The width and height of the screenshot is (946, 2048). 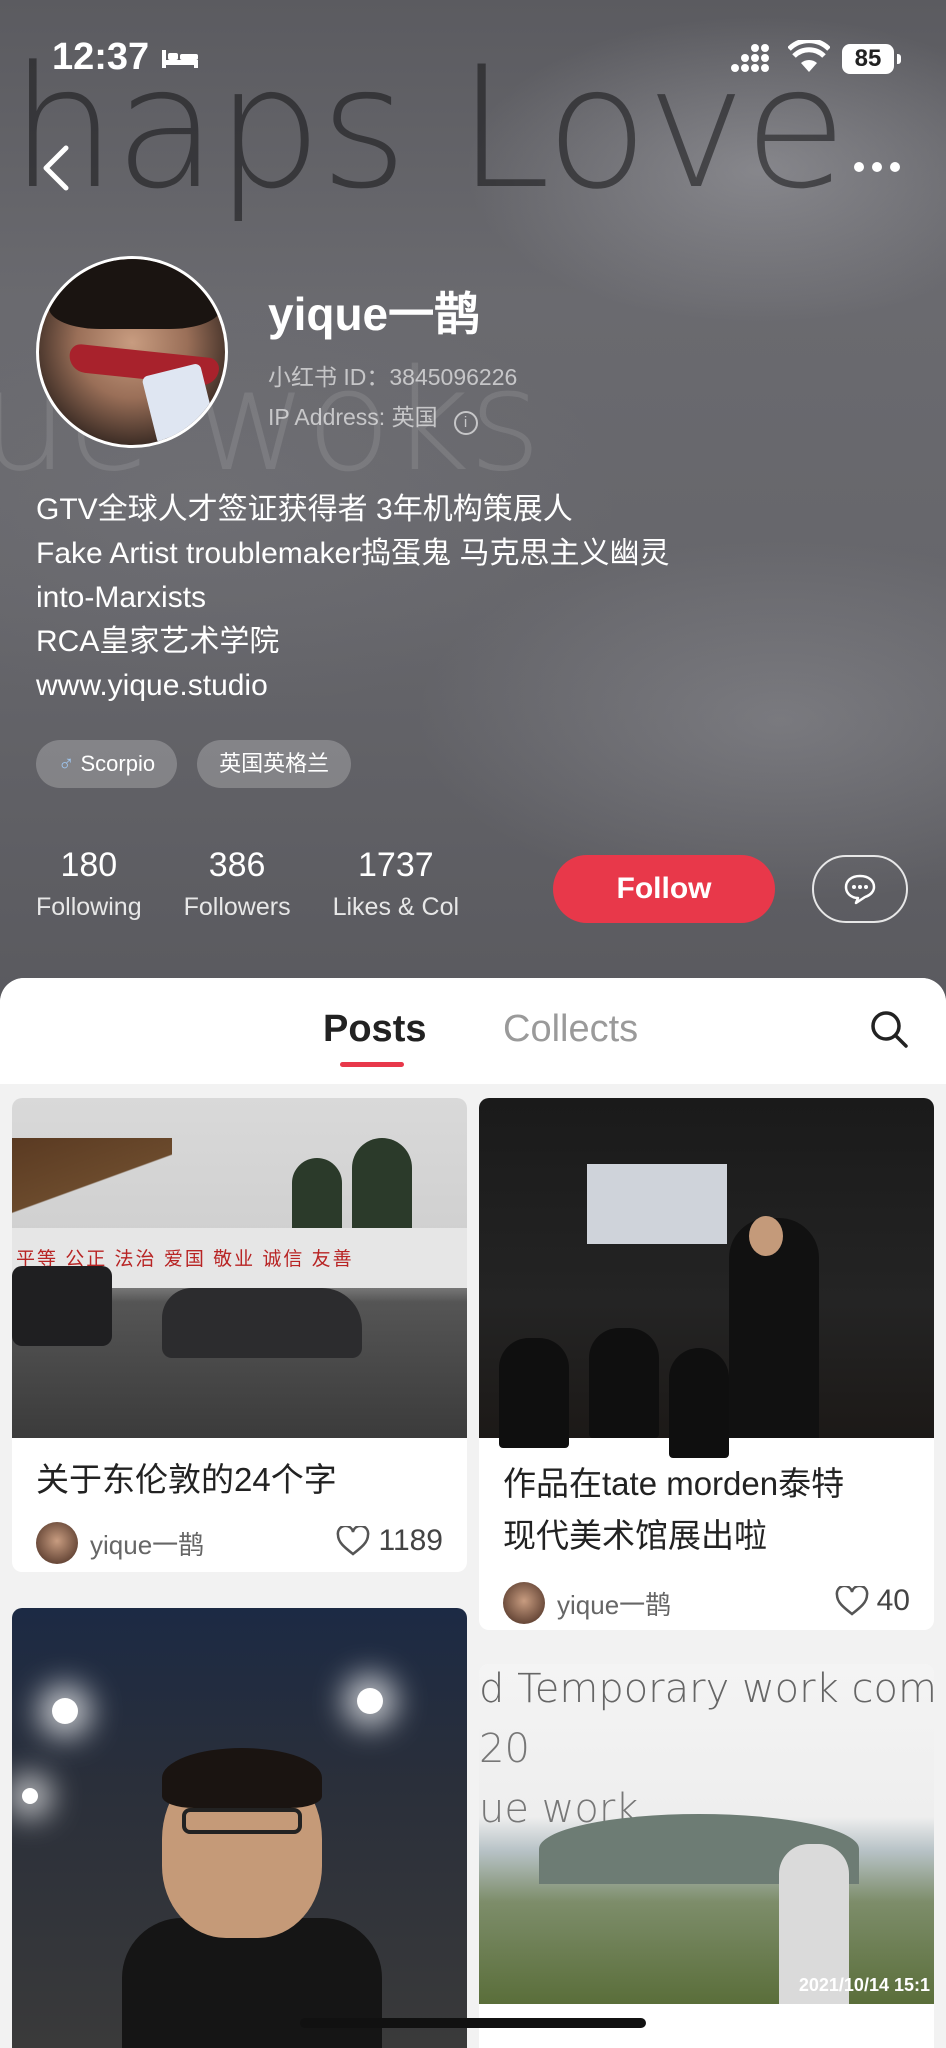 I want to click on tag-location: 英国英格兰, so click(x=274, y=764).